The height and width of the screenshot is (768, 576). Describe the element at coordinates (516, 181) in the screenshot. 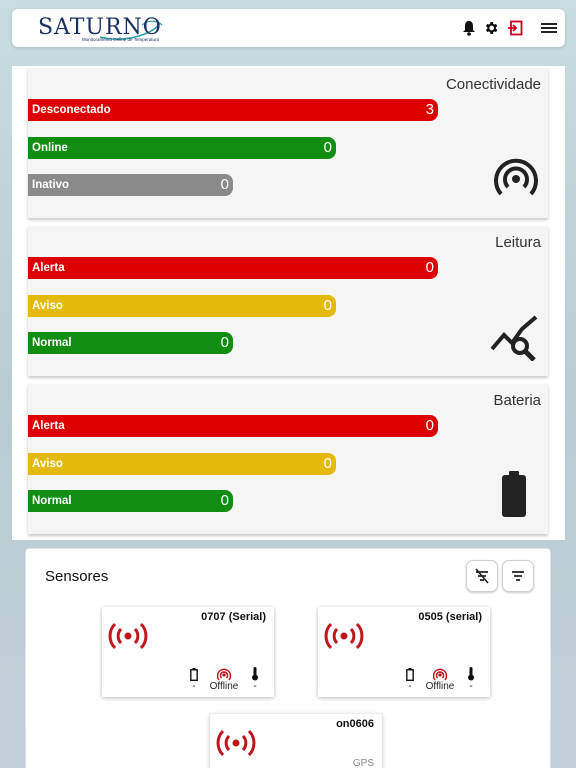

I see `signal-icon` at that location.